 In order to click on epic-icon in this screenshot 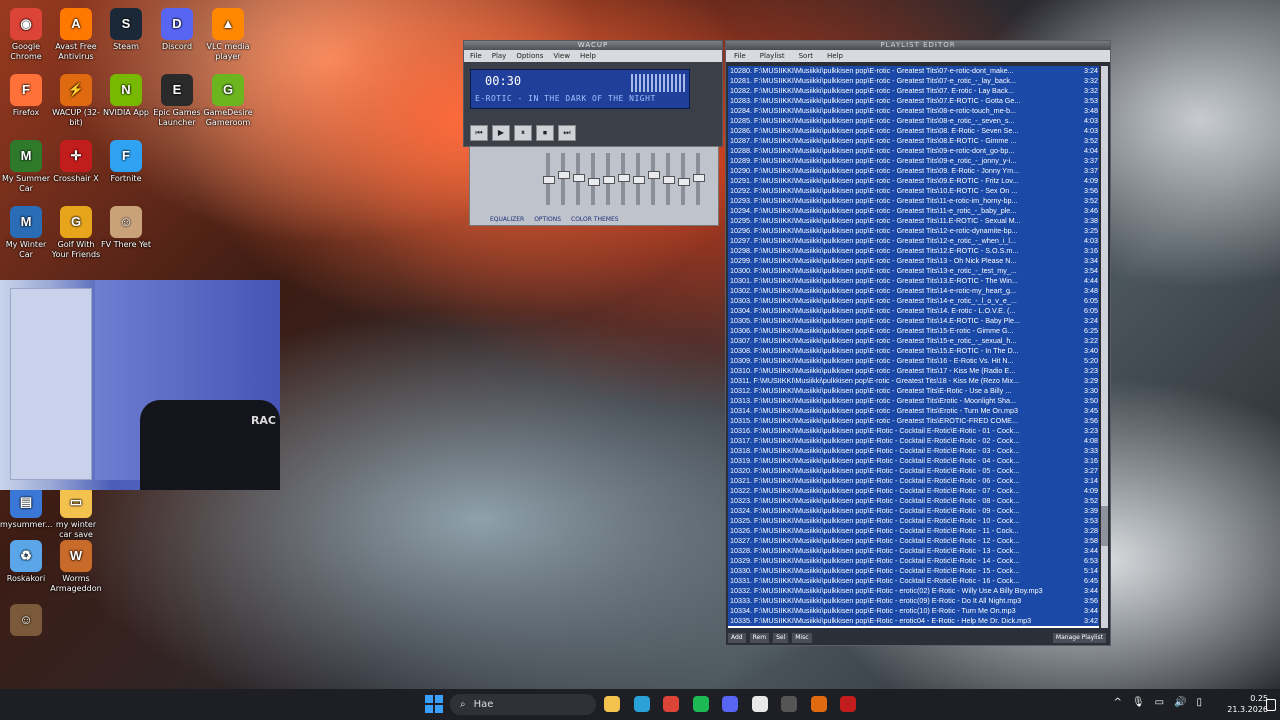, I will do `click(789, 704)`.